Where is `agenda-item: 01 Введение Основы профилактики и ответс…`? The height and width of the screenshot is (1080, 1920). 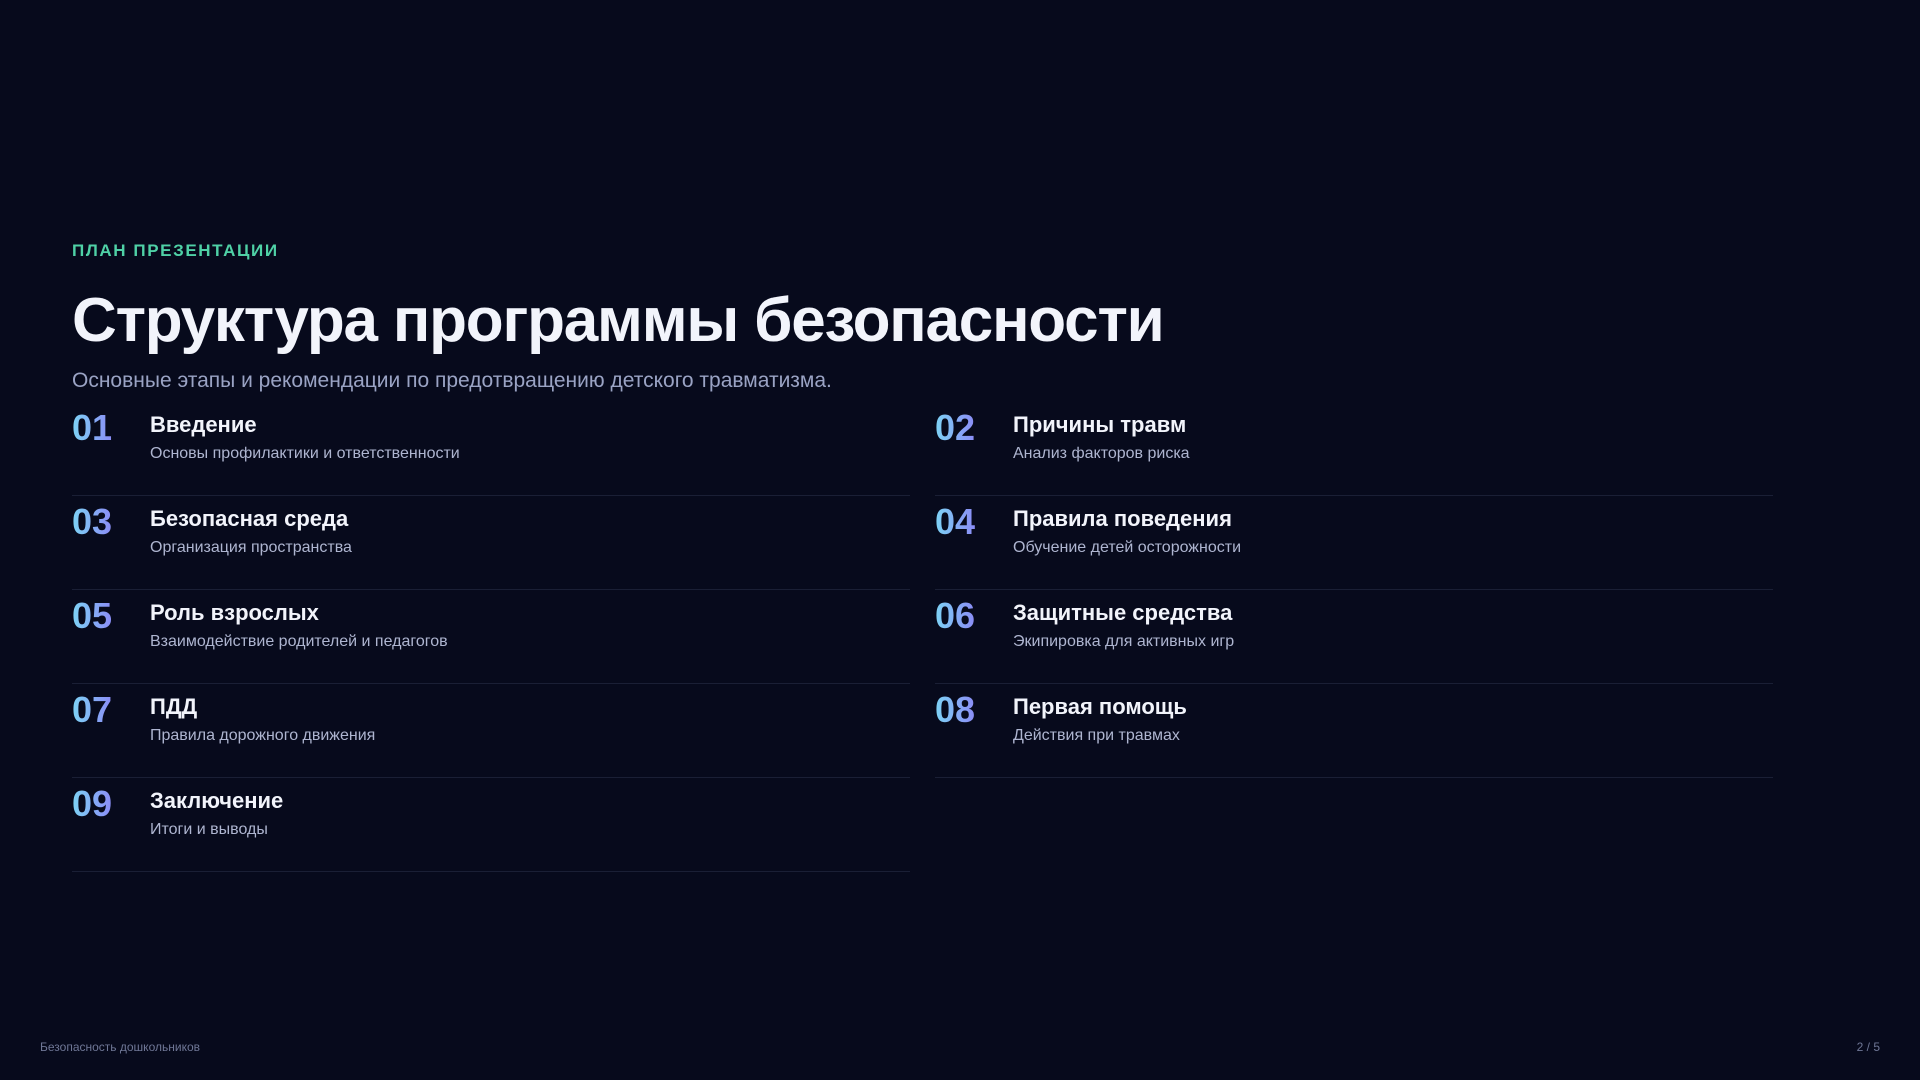 agenda-item: 01 Введение Основы профилактики и ответс… is located at coordinates (491, 449).